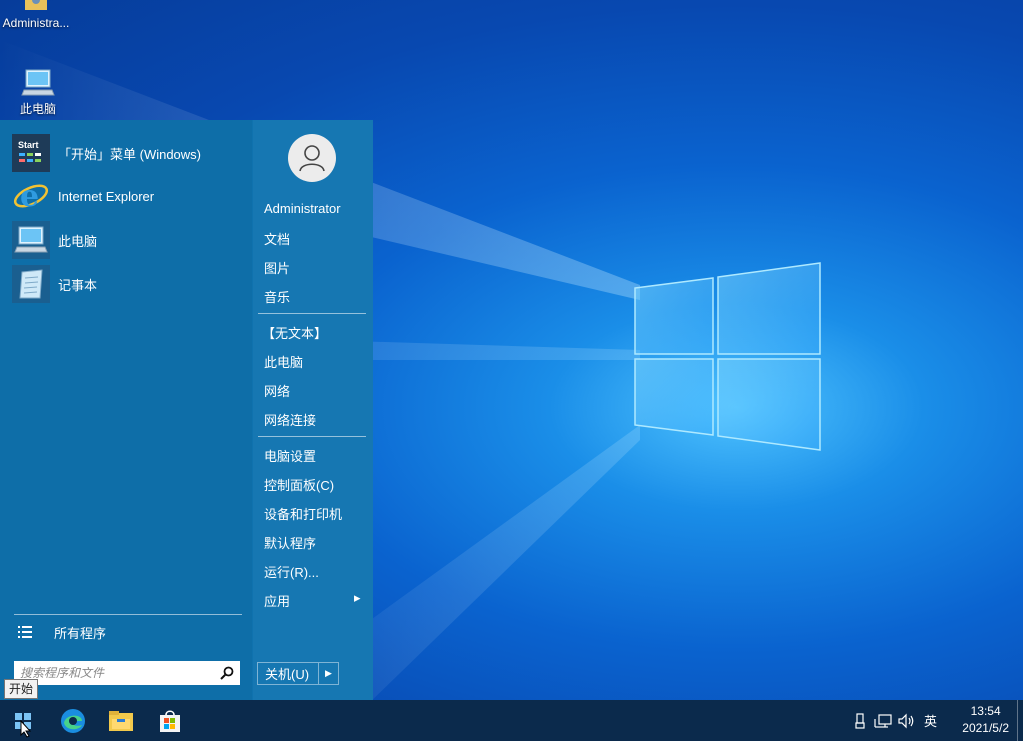 This screenshot has width=1023, height=741. I want to click on desktop-icon-label: 此电脑, so click(37, 109).